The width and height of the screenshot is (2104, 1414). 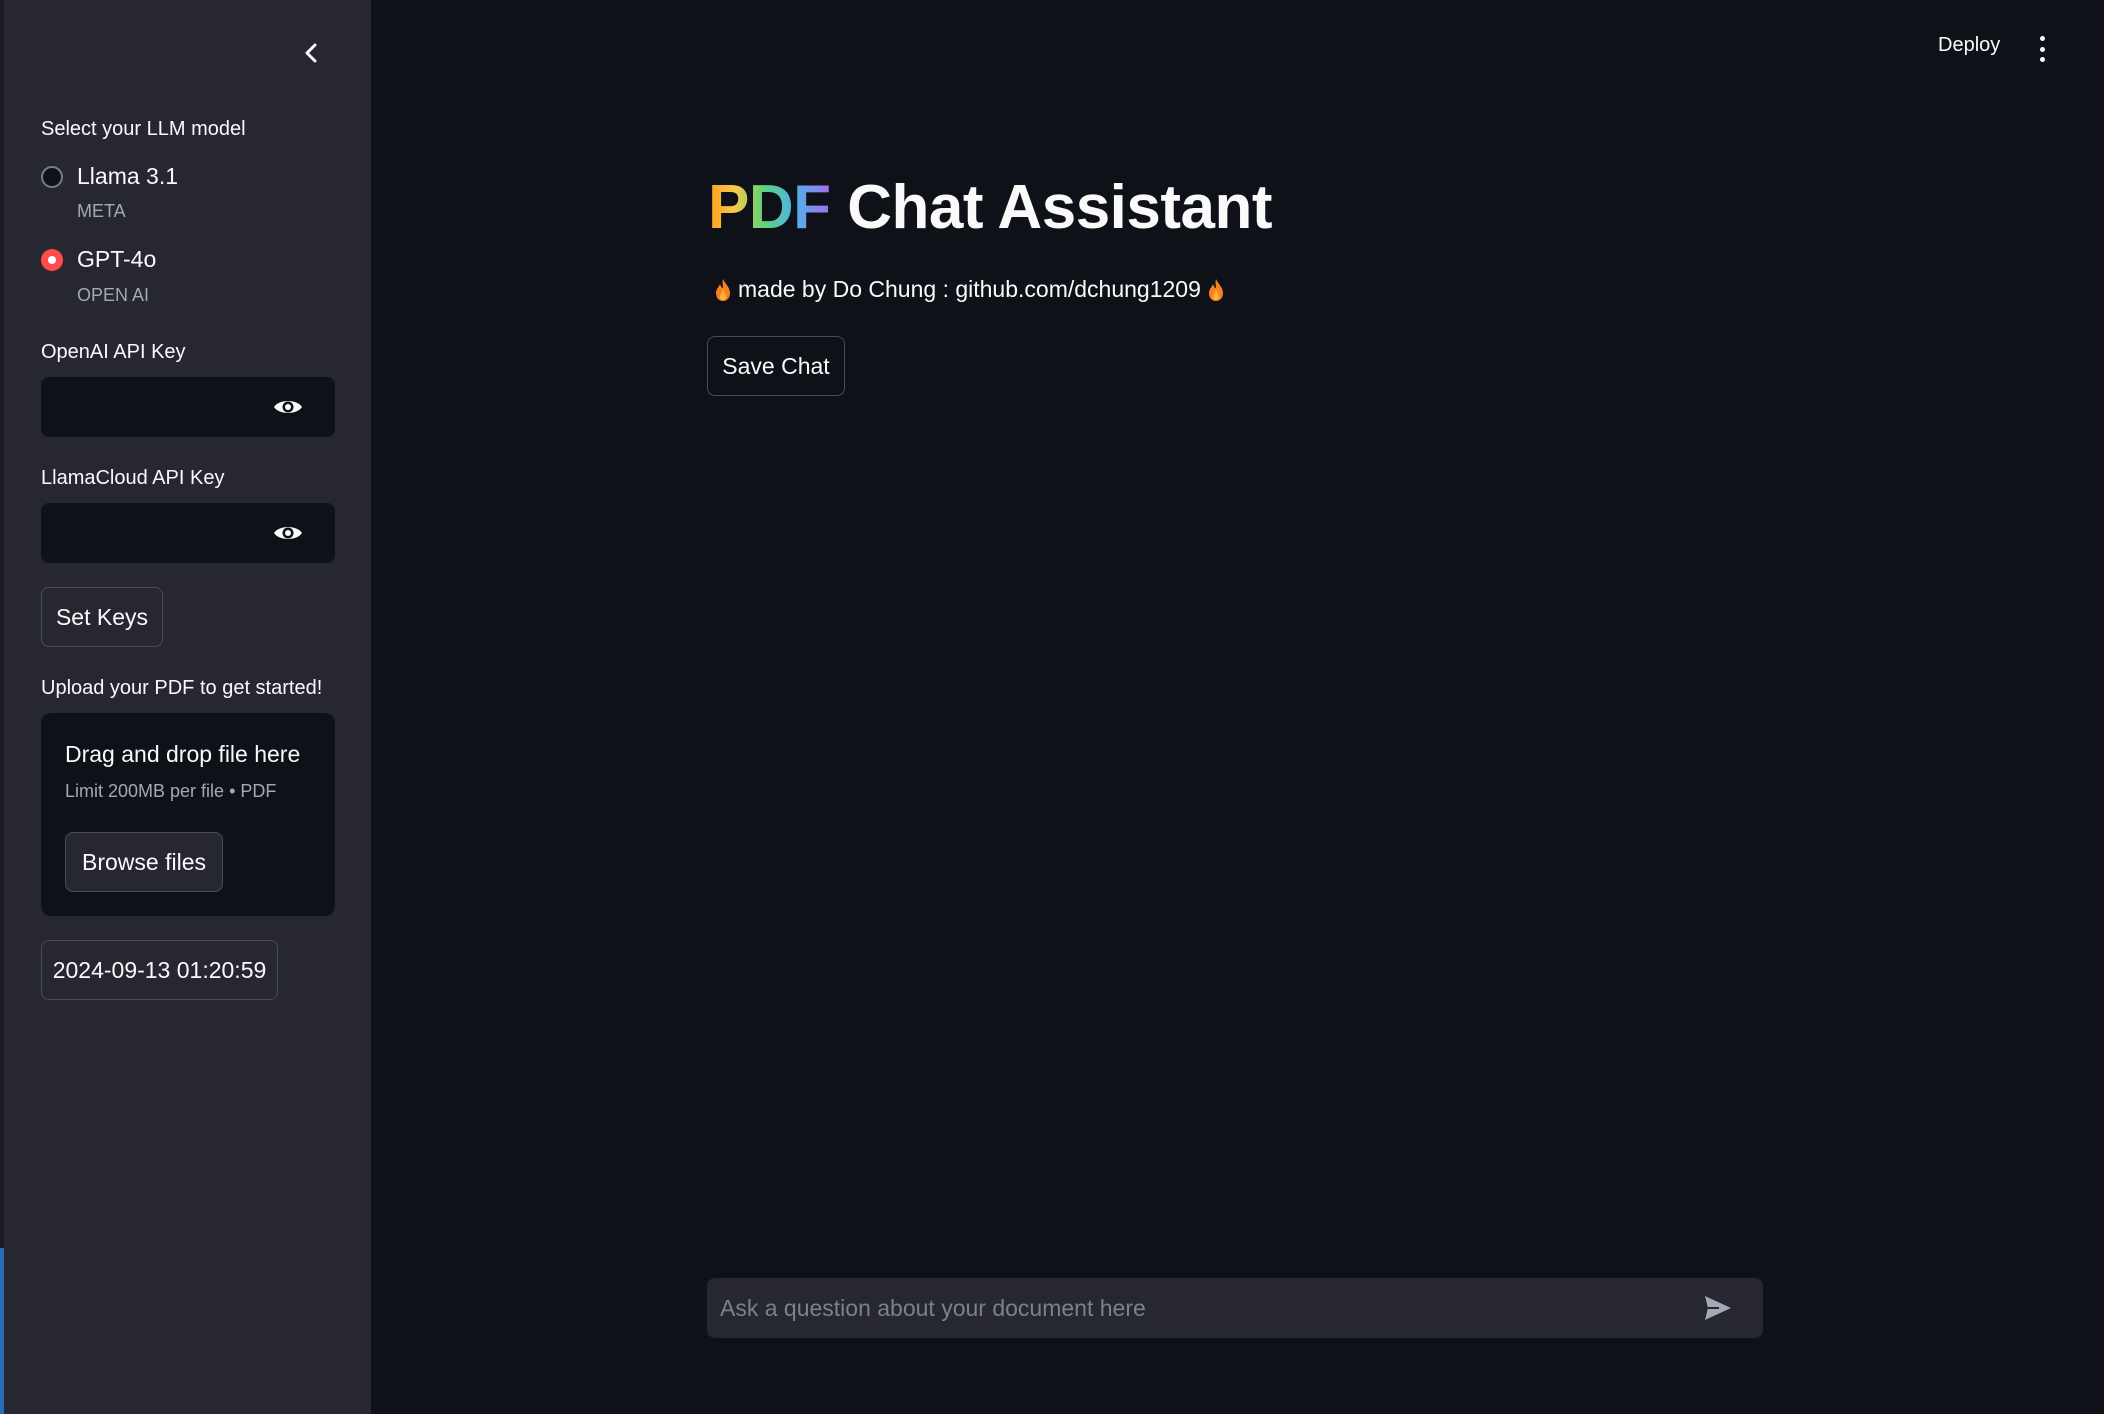 I want to click on radio-gpt4o: GPT-4o, so click(x=98, y=259).